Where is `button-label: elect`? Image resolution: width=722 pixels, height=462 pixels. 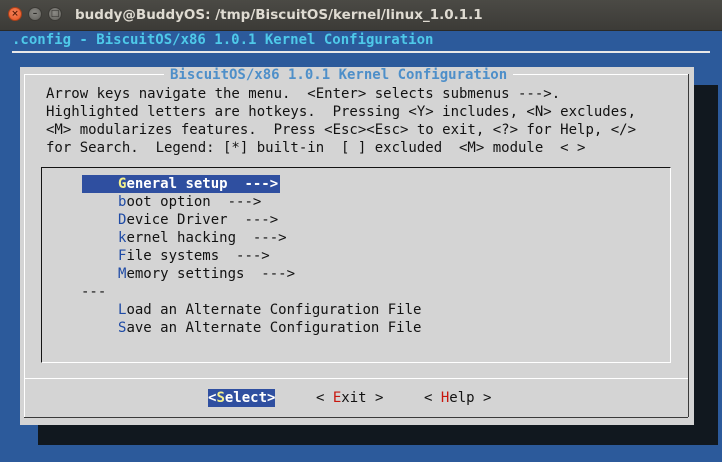
button-label: elect is located at coordinates (246, 398).